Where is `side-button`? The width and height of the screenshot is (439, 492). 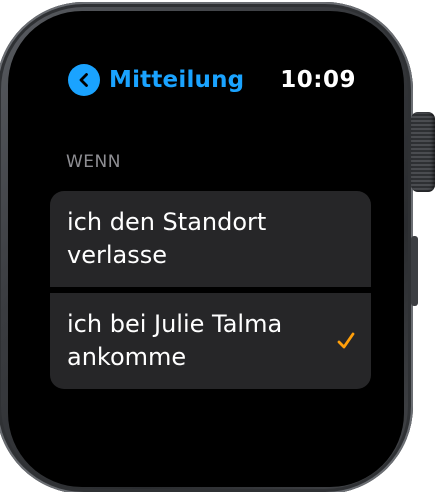
side-button is located at coordinates (414, 271).